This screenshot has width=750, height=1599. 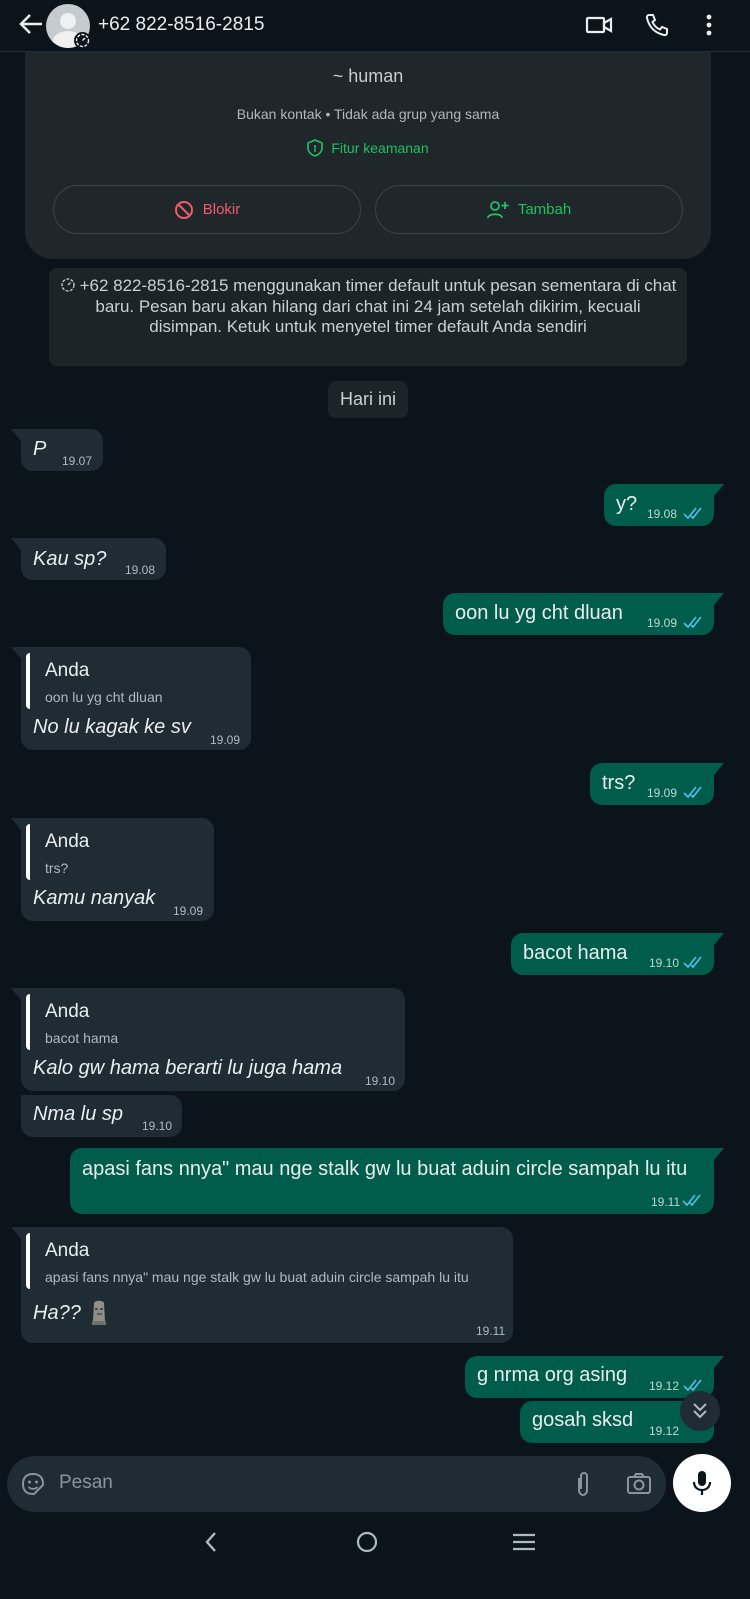 I want to click on voice-call-icon, so click(x=657, y=25).